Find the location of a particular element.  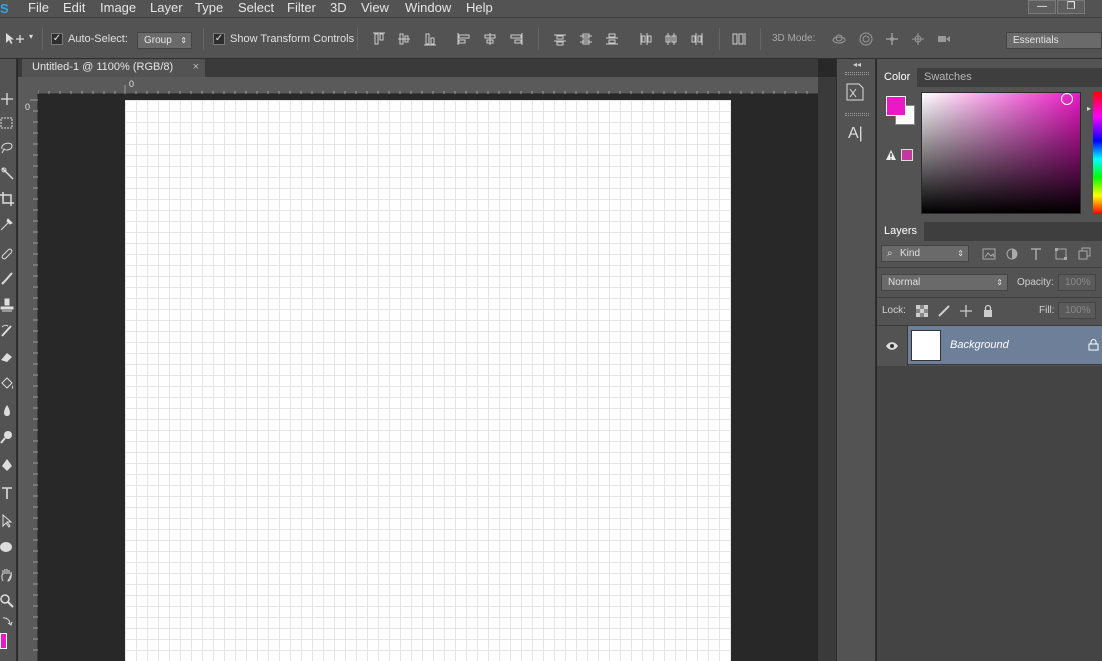

align-left-edges-icon is located at coordinates (464, 39).